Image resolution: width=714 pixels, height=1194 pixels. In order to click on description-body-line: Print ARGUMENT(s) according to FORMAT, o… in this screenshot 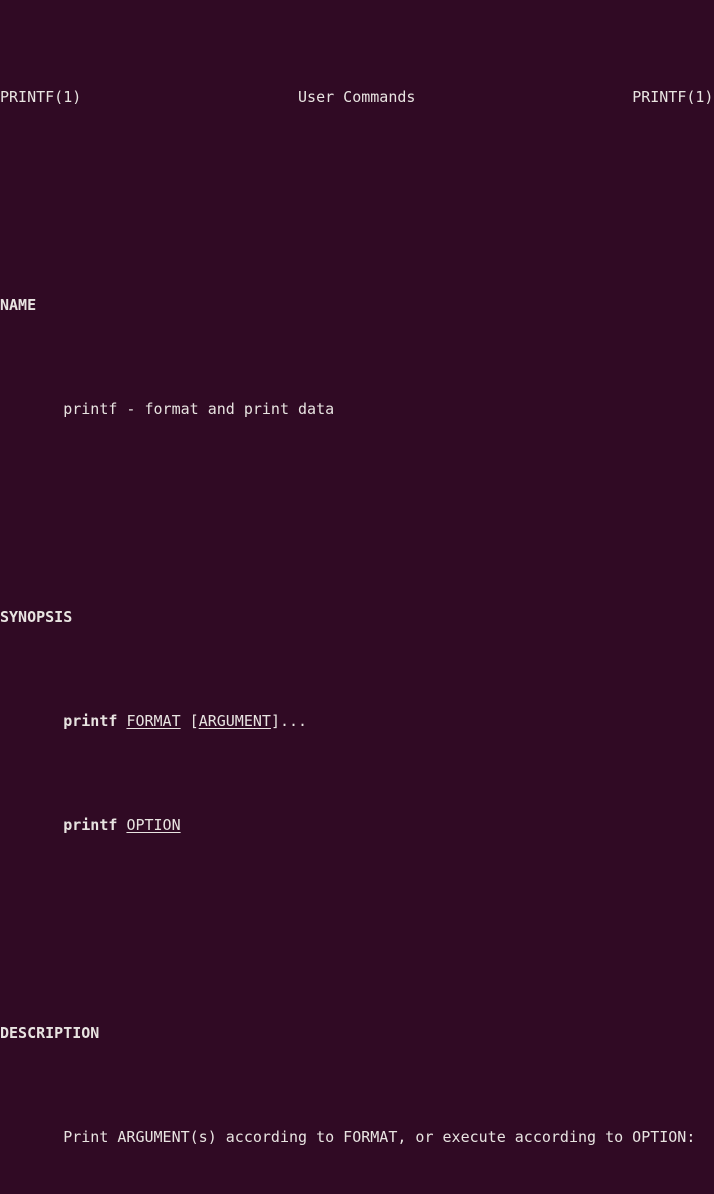, I will do `click(357, 1137)`.